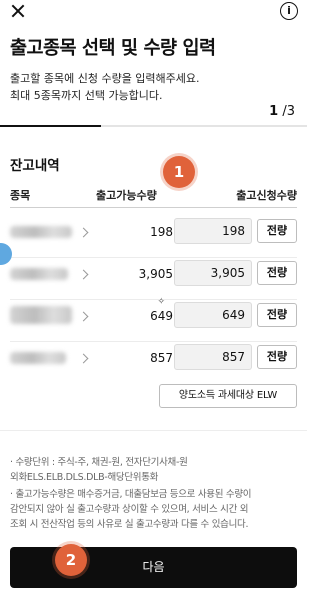 The image size is (320, 593). I want to click on holding-row: 857 857 전량, so click(153, 363).